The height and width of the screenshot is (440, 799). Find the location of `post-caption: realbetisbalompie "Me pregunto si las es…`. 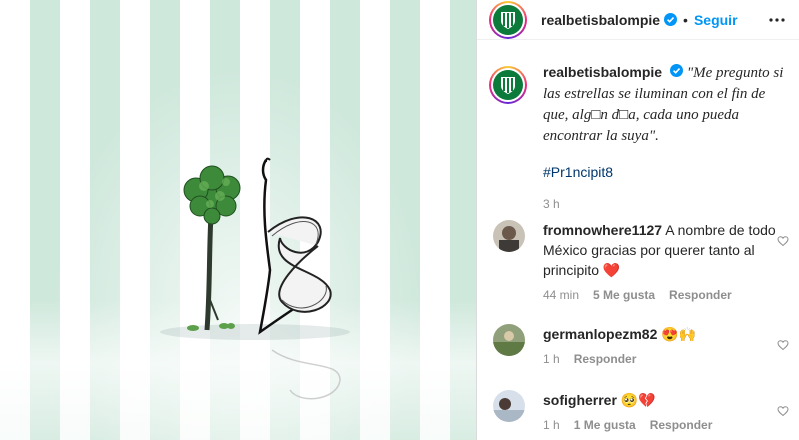

post-caption: realbetisbalompie "Me pregunto si las es… is located at coordinates (639, 138).